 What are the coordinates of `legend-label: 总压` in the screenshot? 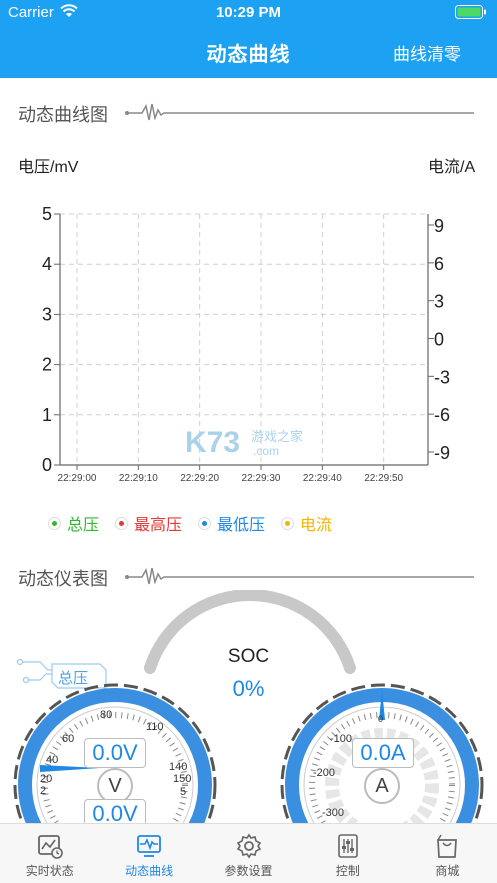 It's located at (83, 525).